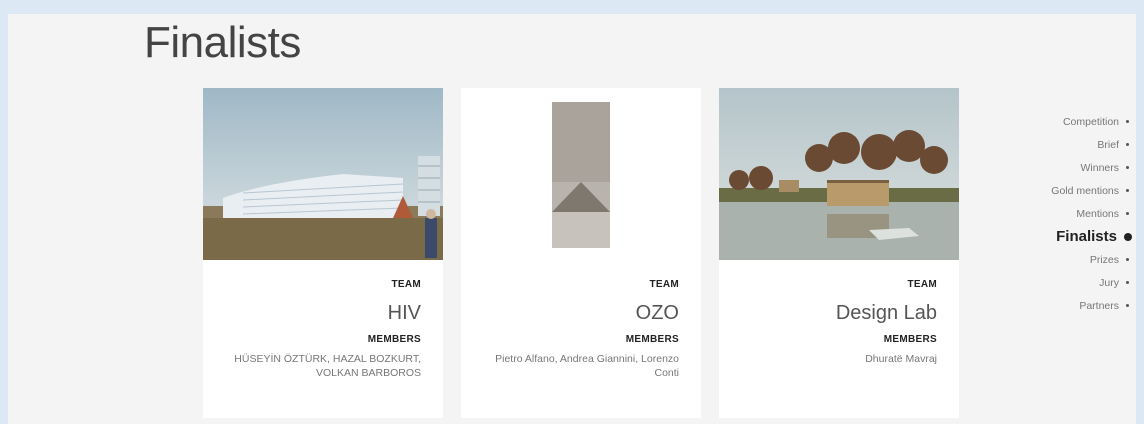  I want to click on nav-item-label: Gold mentions, so click(1085, 190).